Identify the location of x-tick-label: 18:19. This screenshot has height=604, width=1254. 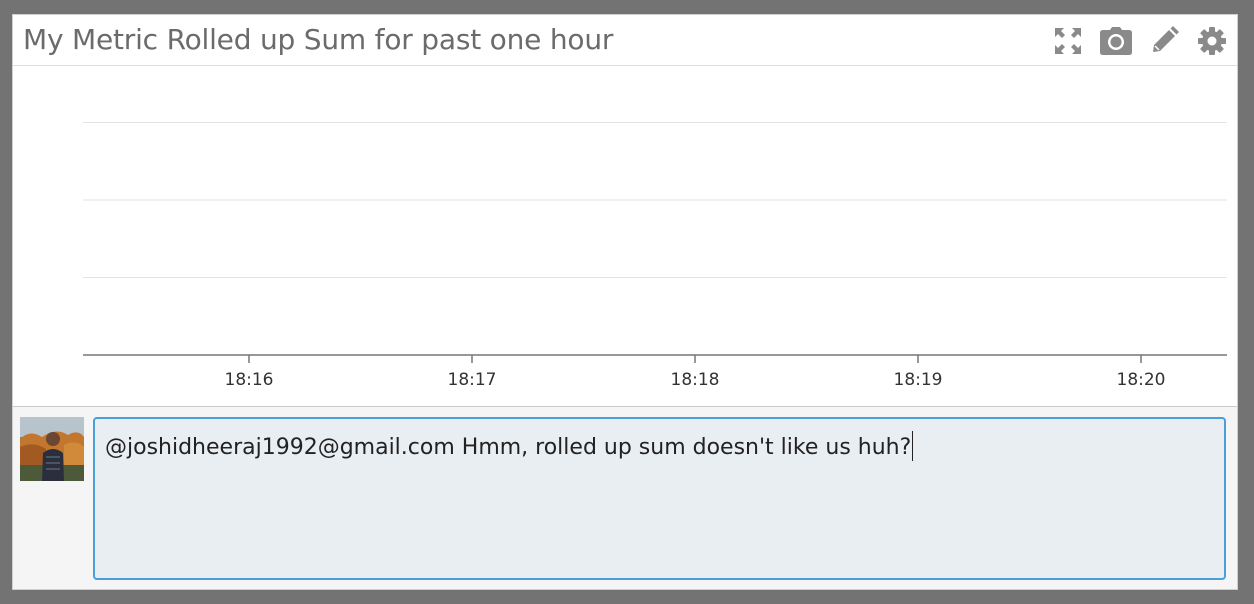
(918, 380).